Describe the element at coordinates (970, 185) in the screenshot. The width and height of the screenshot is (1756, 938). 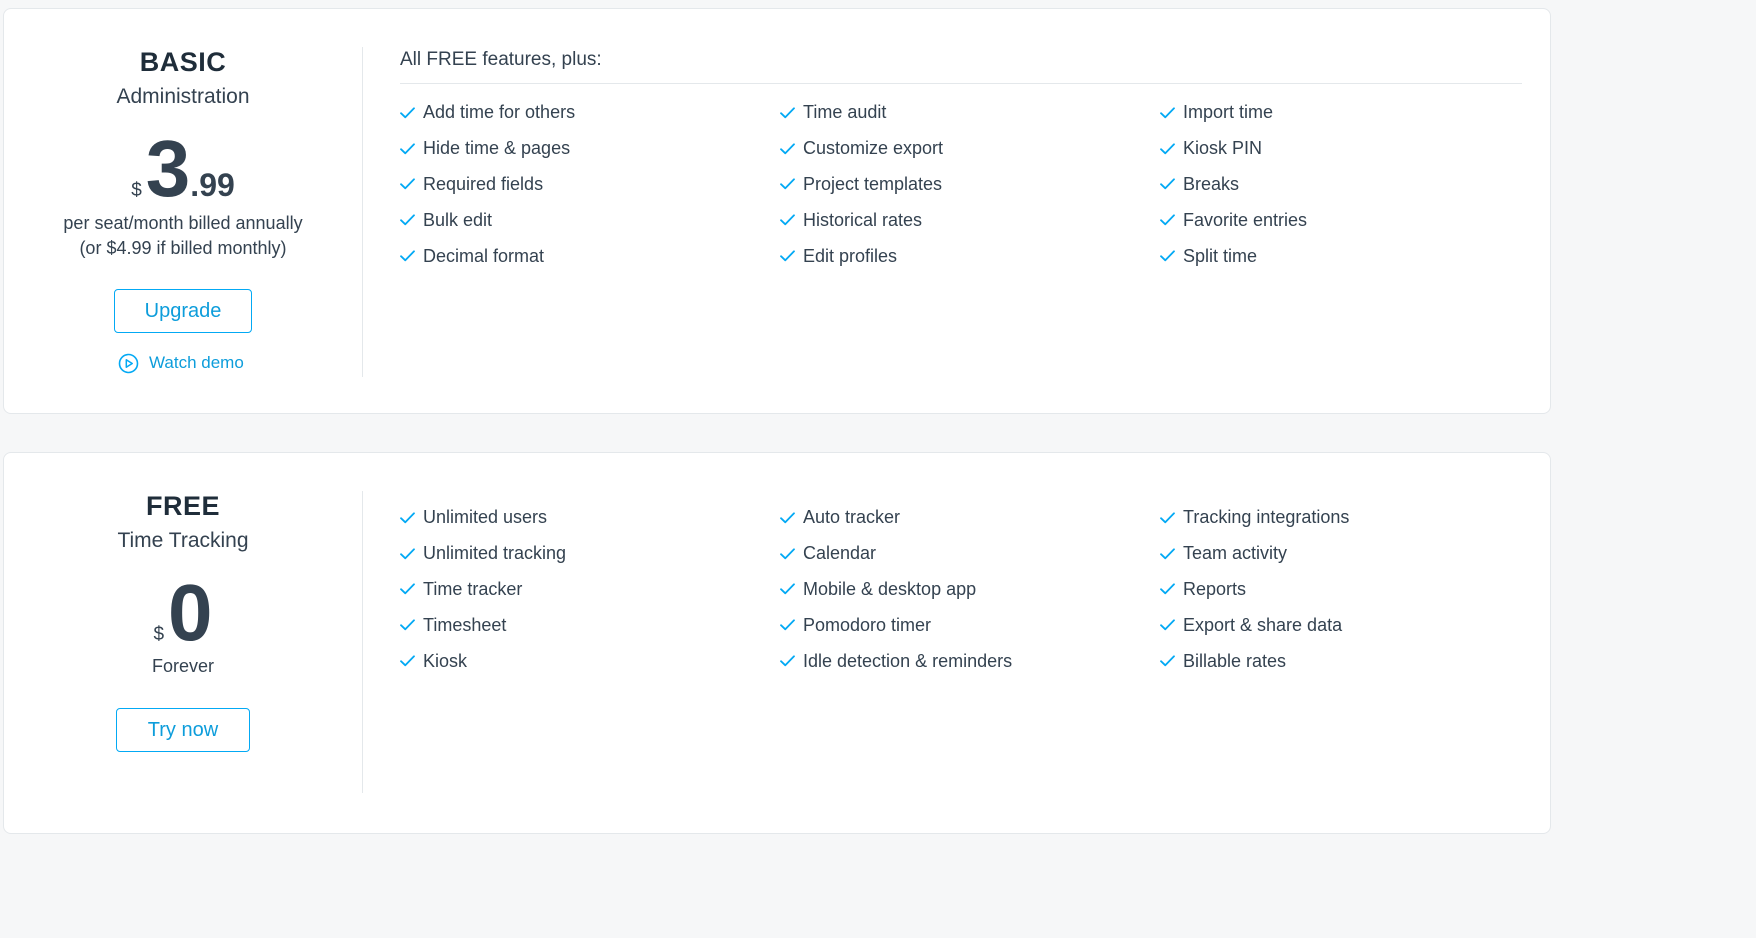
I see `feature-item: Project templates` at that location.